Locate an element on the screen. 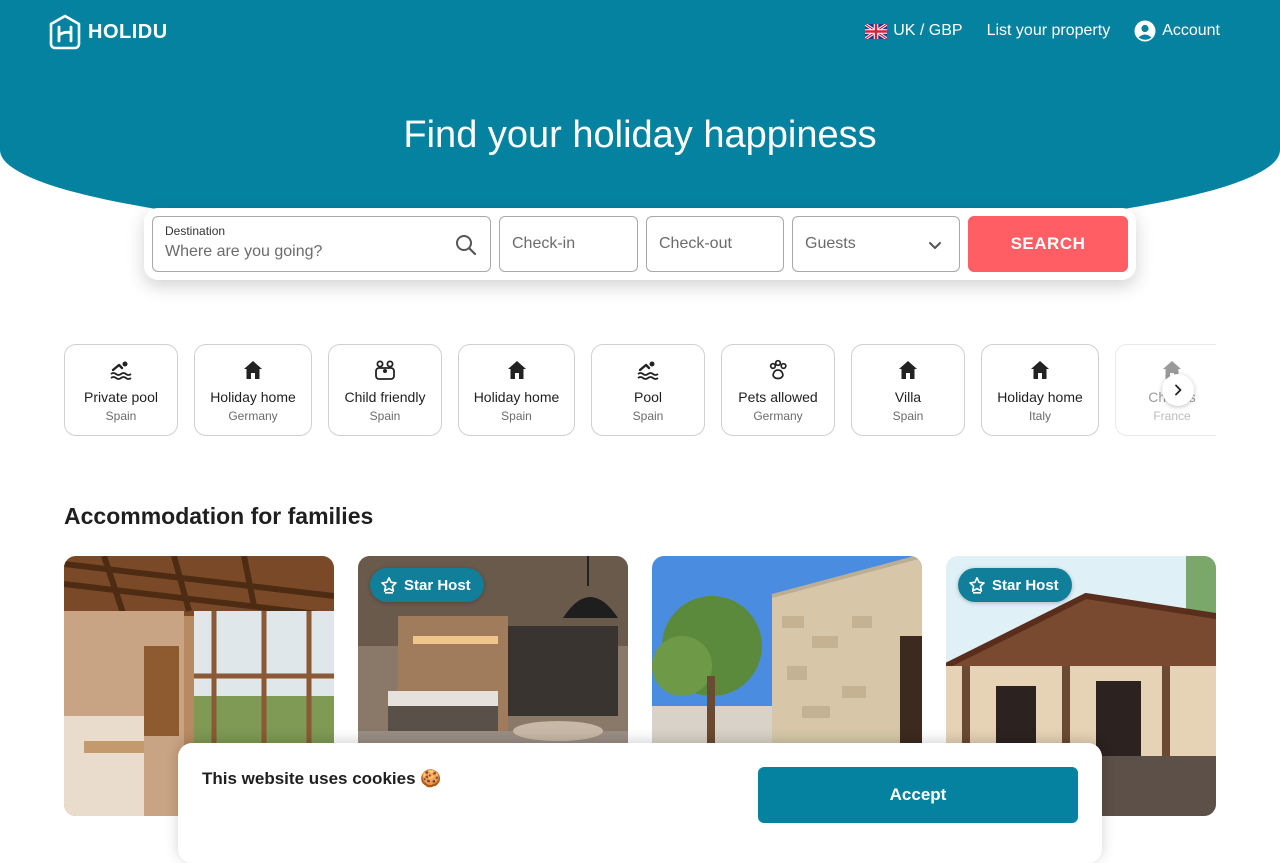 This screenshot has height=863, width=1280. section-title: Accommodation for families is located at coordinates (219, 516).